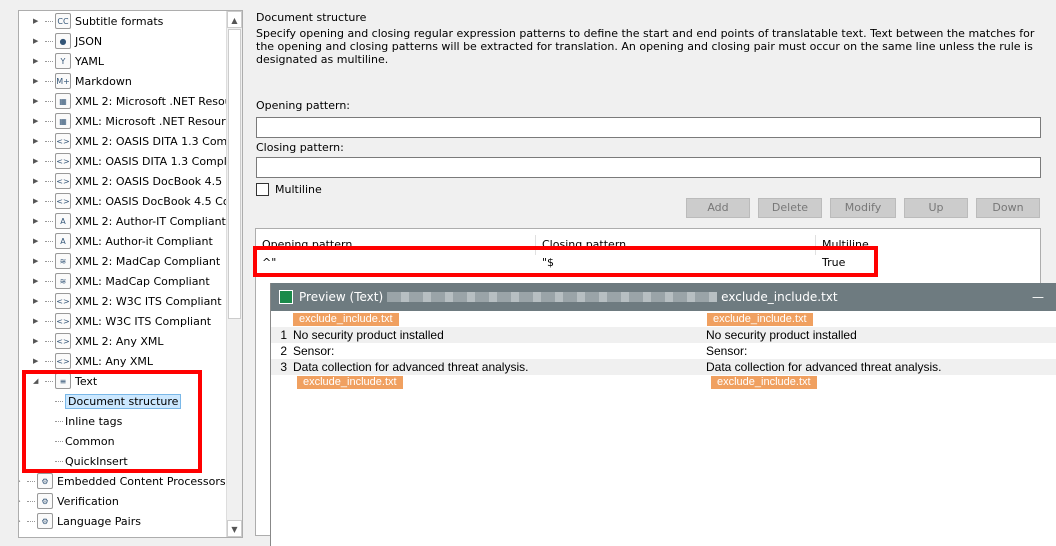 The height and width of the screenshot is (546, 1056). Describe the element at coordinates (341, 297) in the screenshot. I see `preview-title: Preview (Text)` at that location.